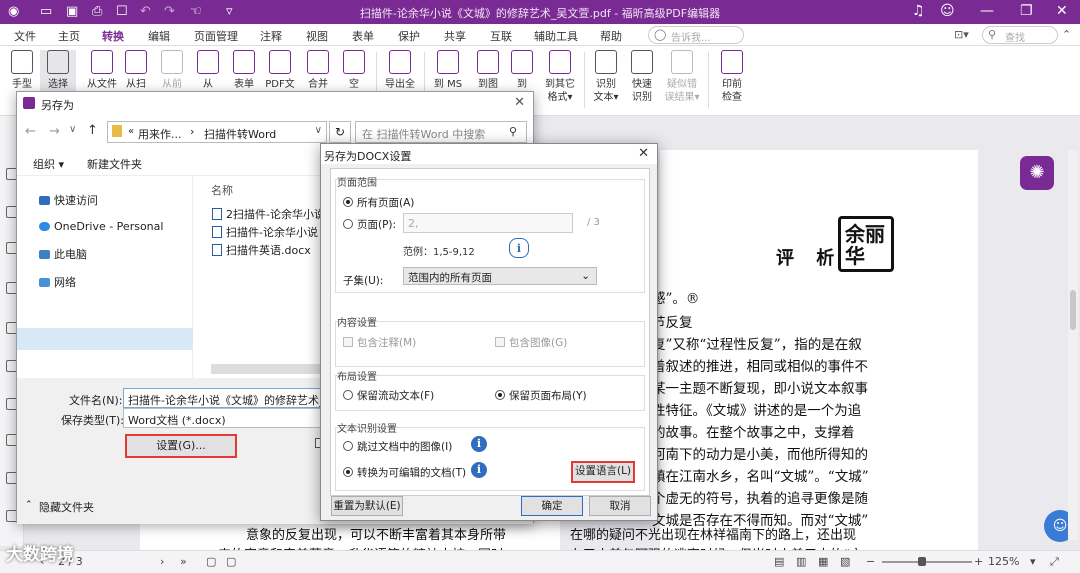  What do you see at coordinates (44, 226) in the screenshot?
I see `cloud-icon` at bounding box center [44, 226].